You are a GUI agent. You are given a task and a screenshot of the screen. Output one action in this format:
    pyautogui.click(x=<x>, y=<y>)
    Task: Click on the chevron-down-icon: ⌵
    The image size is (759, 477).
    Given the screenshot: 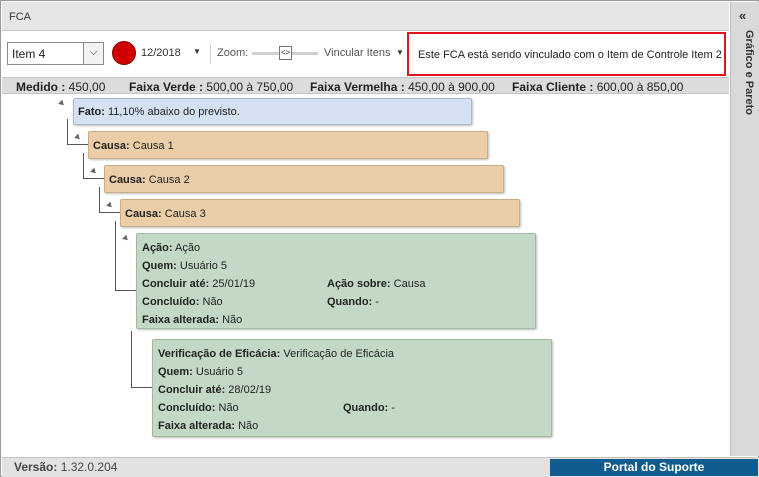 What is the action you would take?
    pyautogui.click(x=93, y=53)
    